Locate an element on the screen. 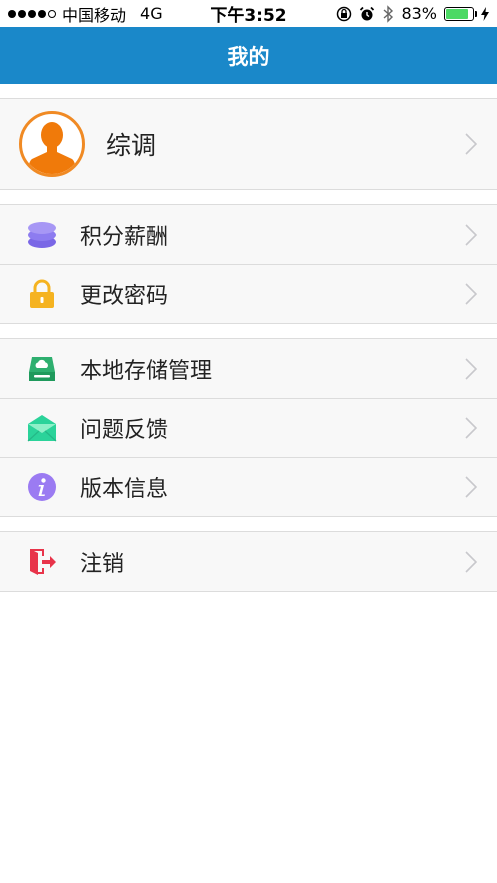 The width and height of the screenshot is (497, 883). info-icon is located at coordinates (42, 487).